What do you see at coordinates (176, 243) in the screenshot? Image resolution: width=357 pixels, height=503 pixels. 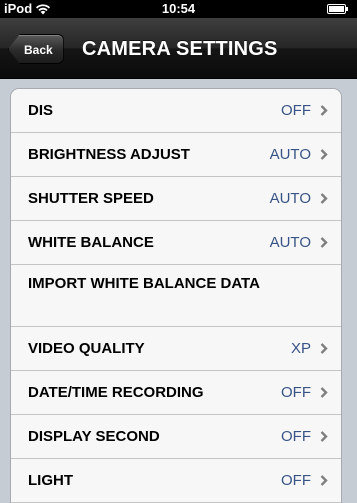 I see `setting-row-white-balance: WHITE BALANCE AUTO` at bounding box center [176, 243].